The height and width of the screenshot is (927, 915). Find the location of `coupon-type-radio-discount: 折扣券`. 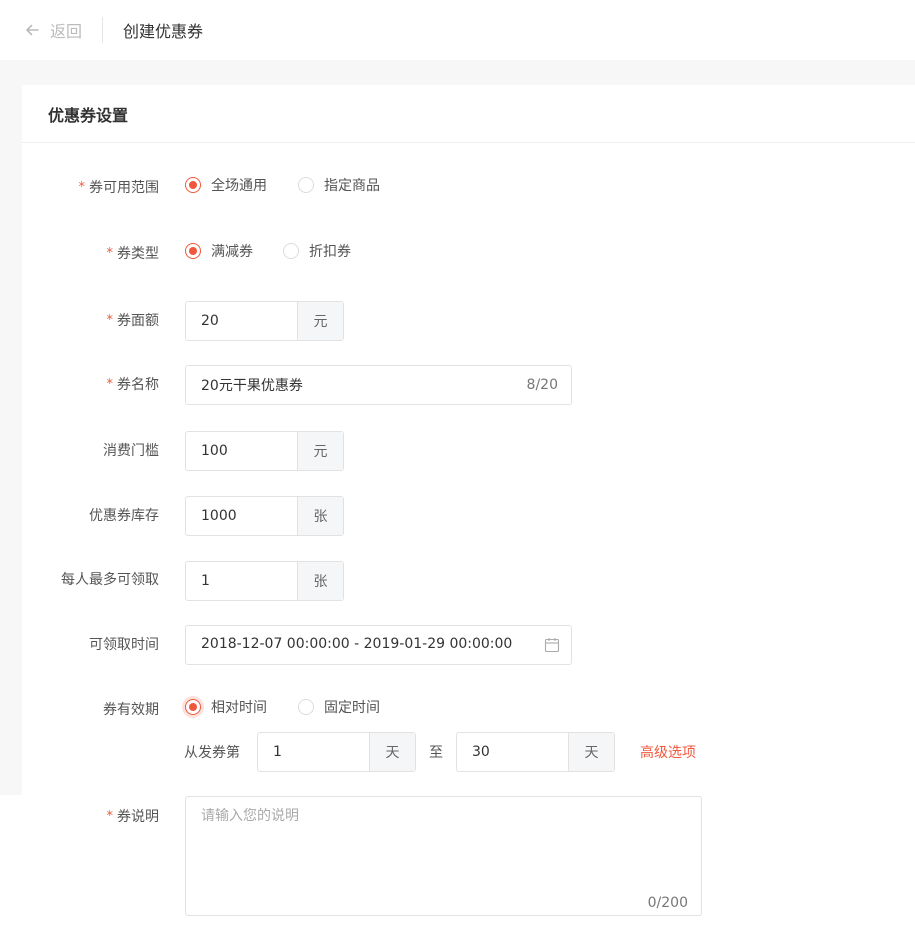

coupon-type-radio-discount: 折扣券 is located at coordinates (317, 251).